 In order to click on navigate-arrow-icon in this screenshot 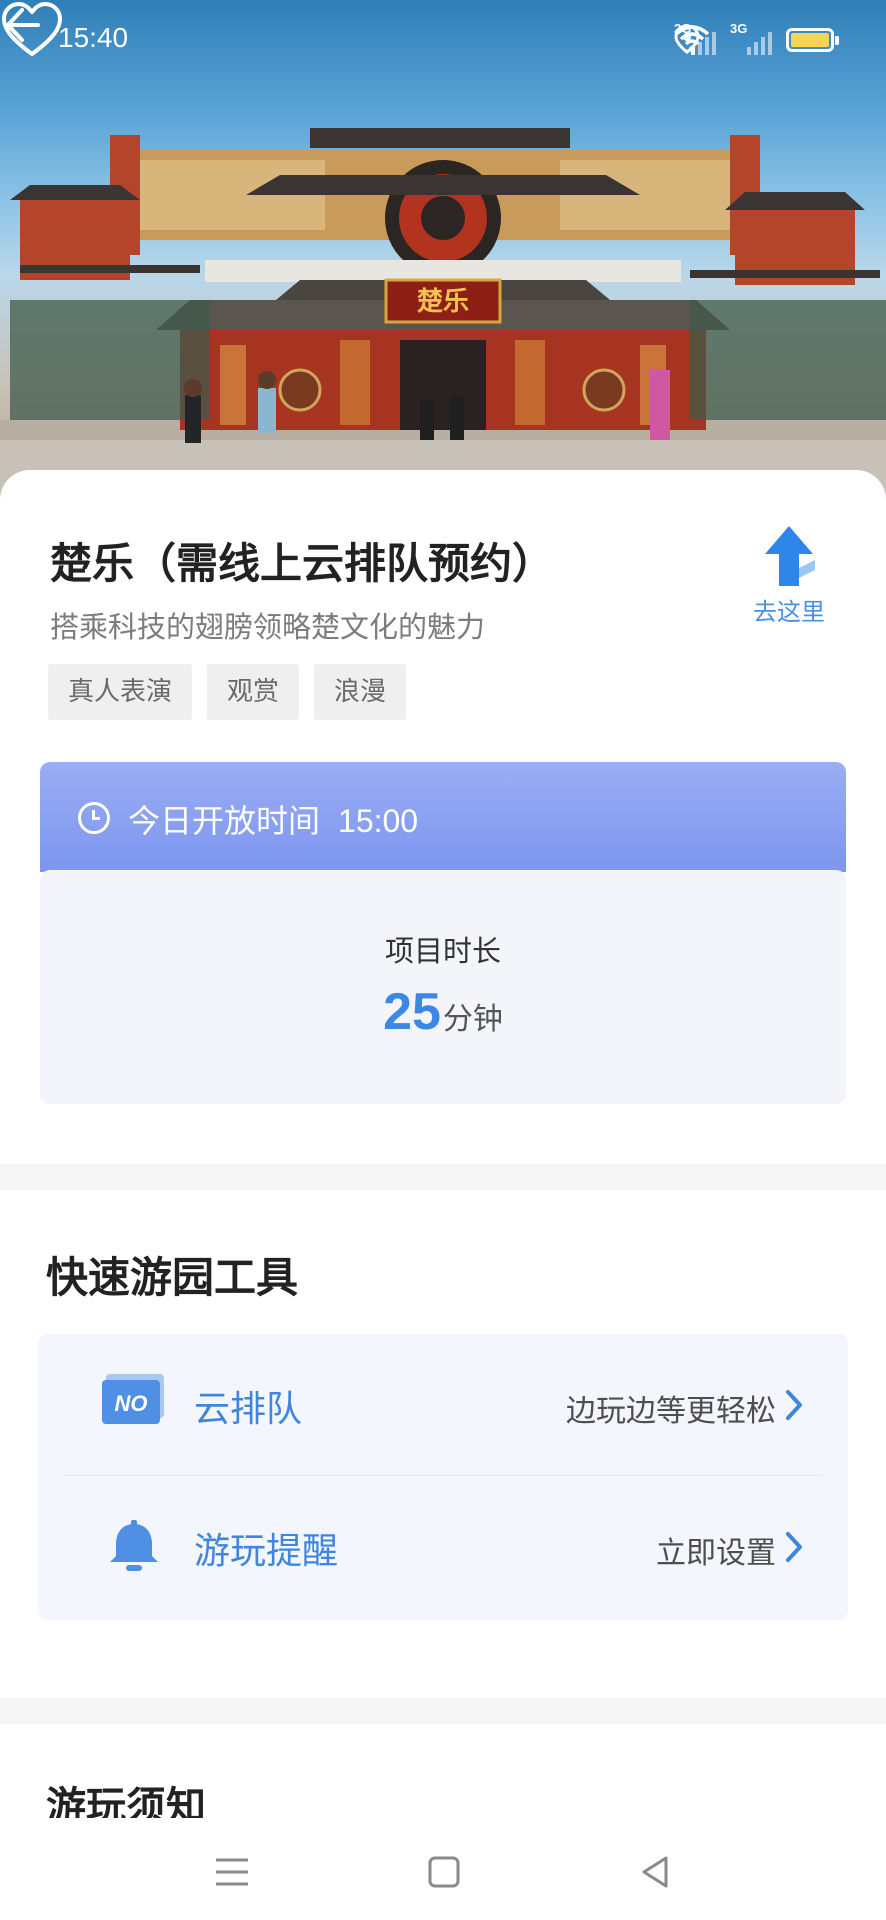, I will do `click(790, 556)`.